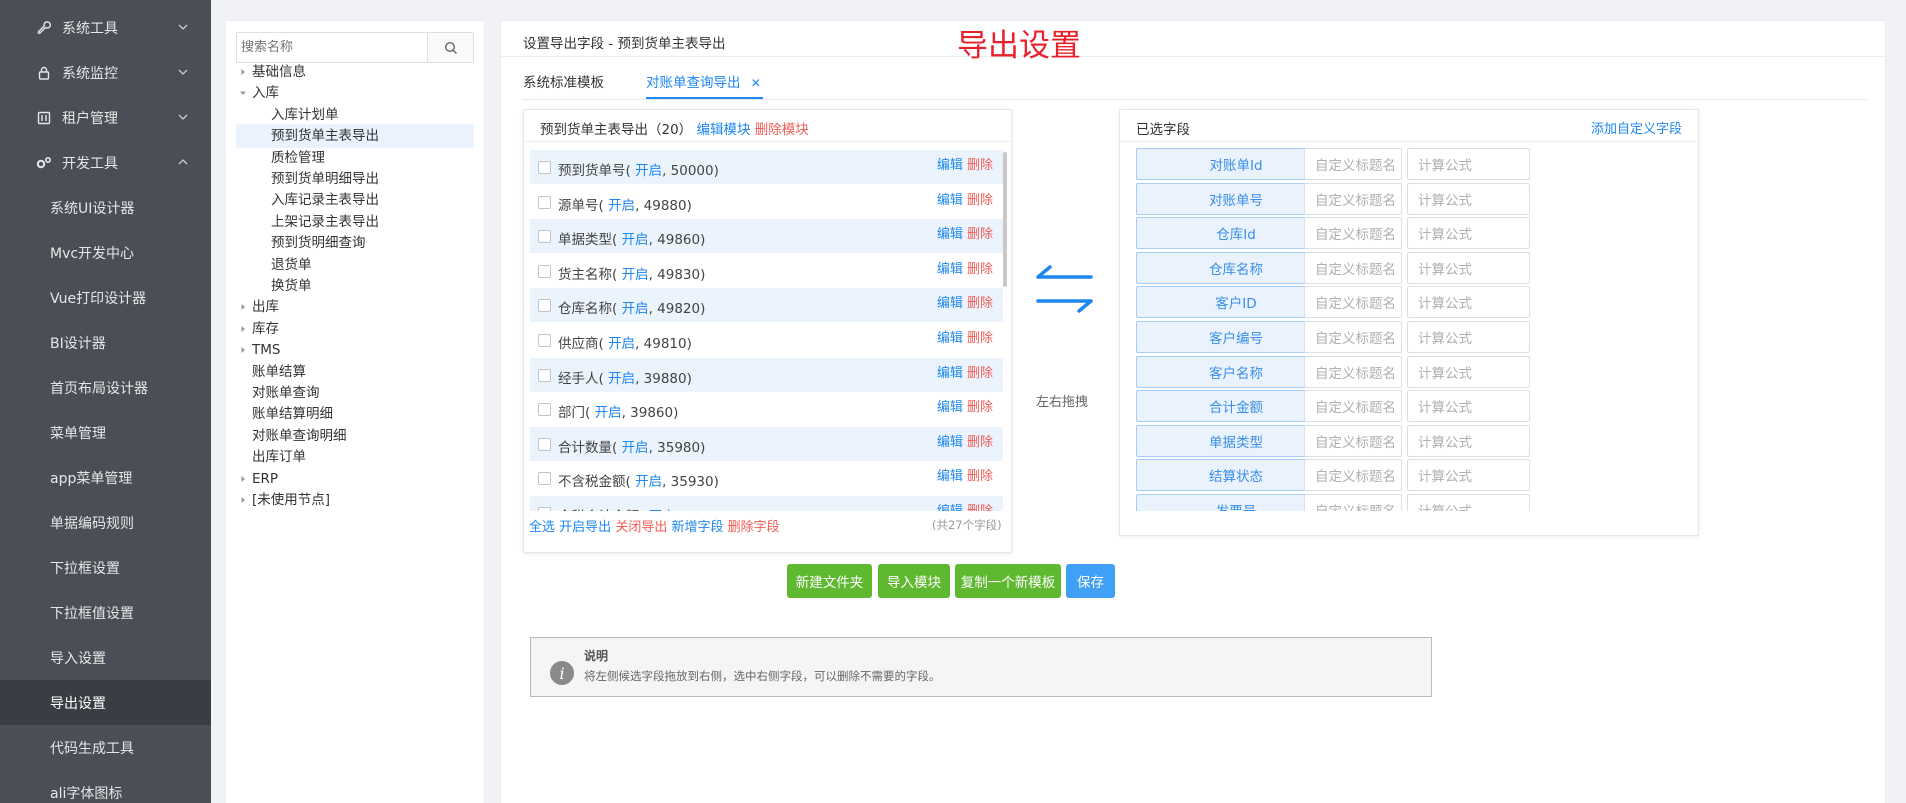  Describe the element at coordinates (641, 527) in the screenshot. I see `disable-export-link: 关闭导出` at that location.